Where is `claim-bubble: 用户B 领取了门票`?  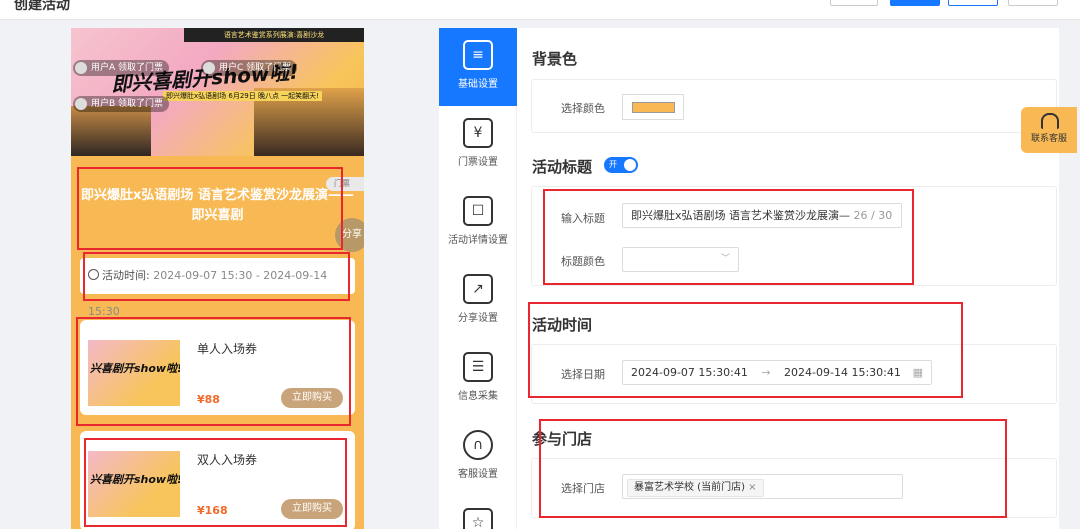
claim-bubble: 用户B 领取了门票 is located at coordinates (121, 104).